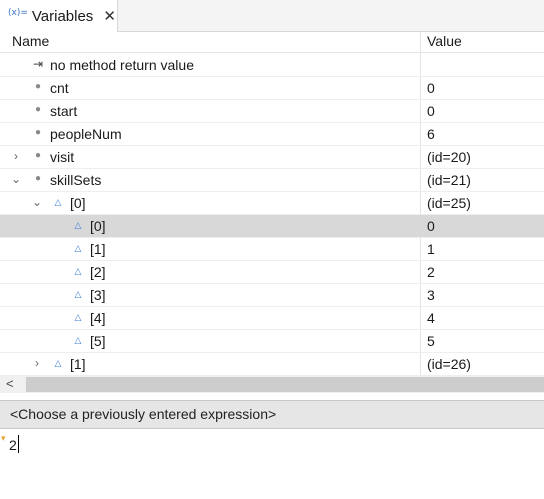  I want to click on variable-value: 3, so click(431, 295).